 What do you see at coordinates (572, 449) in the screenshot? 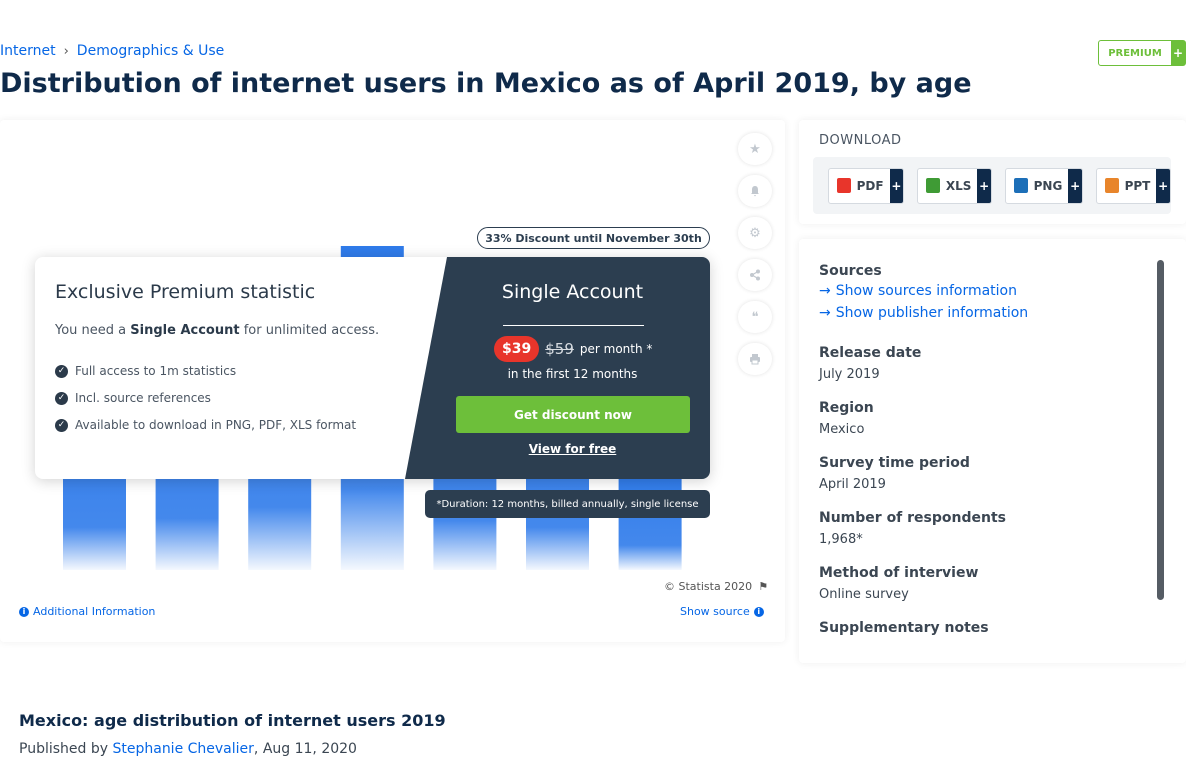
I see `view-free-link: View for free` at bounding box center [572, 449].